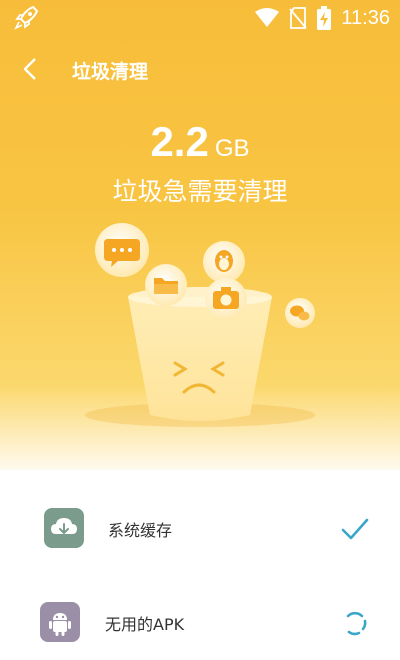 The width and height of the screenshot is (400, 660). Describe the element at coordinates (355, 529) in the screenshot. I see `check-icon` at that location.